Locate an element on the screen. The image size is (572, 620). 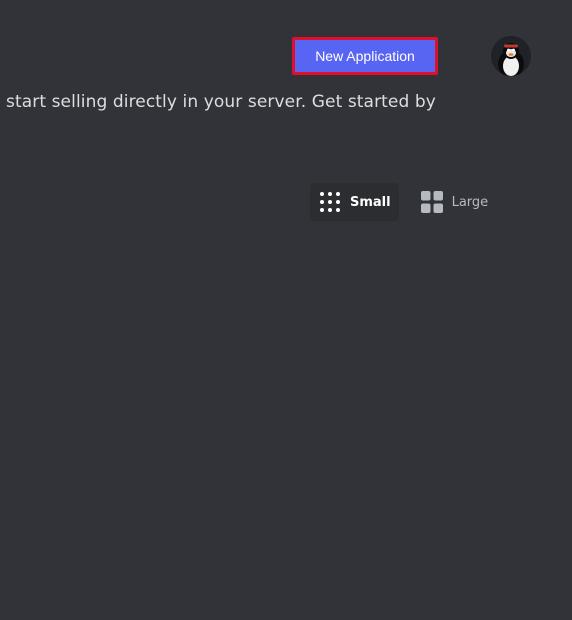
user-avatar is located at coordinates (511, 56).